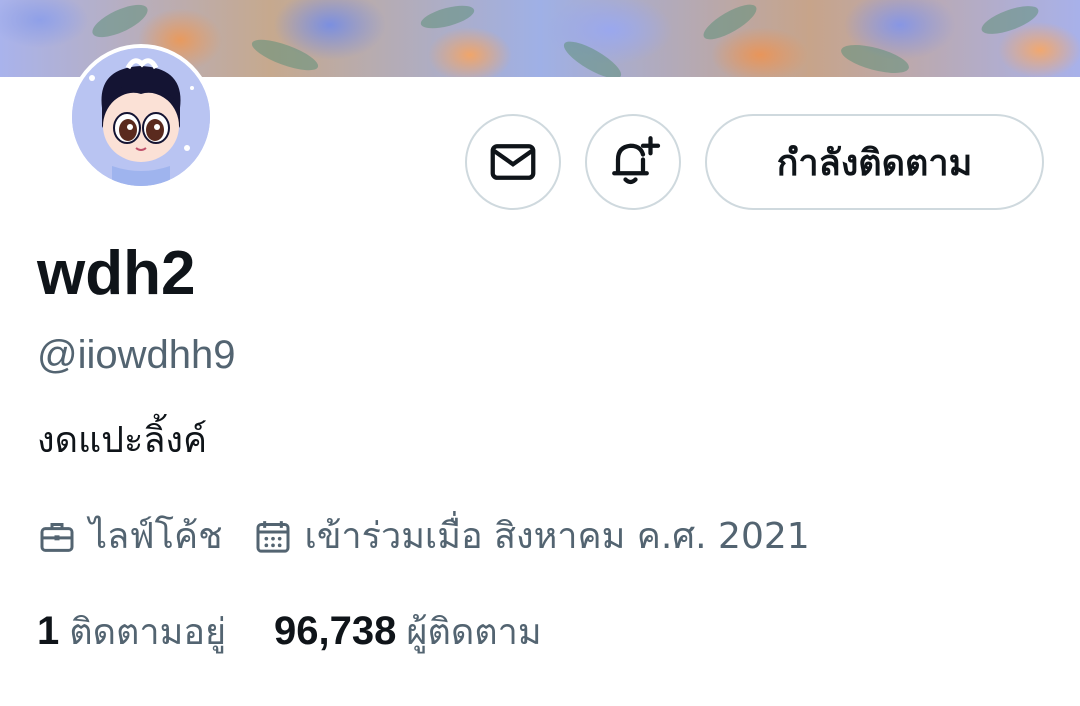 The width and height of the screenshot is (1080, 706). Describe the element at coordinates (874, 162) in the screenshot. I see `following-button: กำลังติดตาม` at that location.